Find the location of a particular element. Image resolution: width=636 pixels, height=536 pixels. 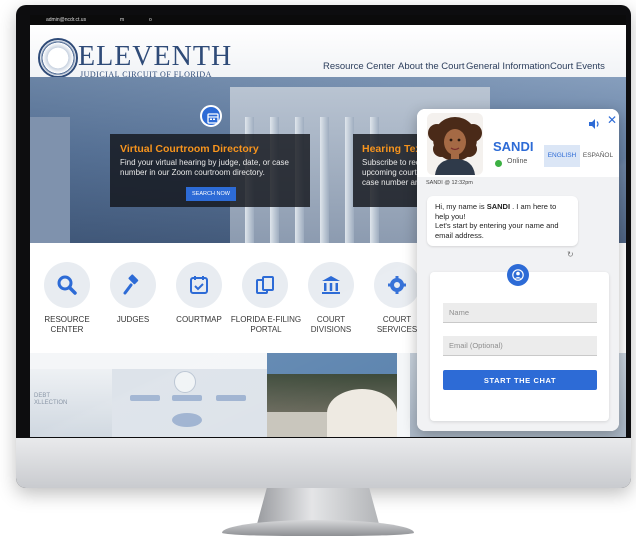

court-services-button is located at coordinates (397, 285).